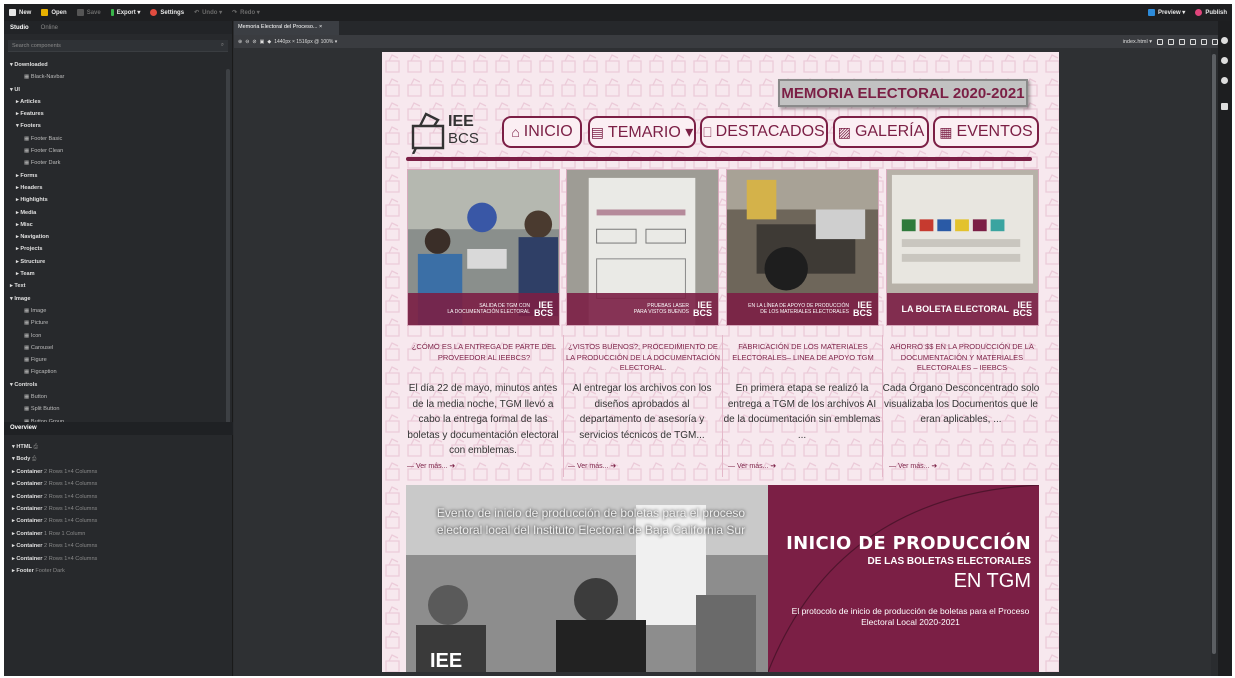 The image size is (1235, 678). Describe the element at coordinates (120, 126) in the screenshot. I see `component-tree-item: ▾ Footers` at that location.